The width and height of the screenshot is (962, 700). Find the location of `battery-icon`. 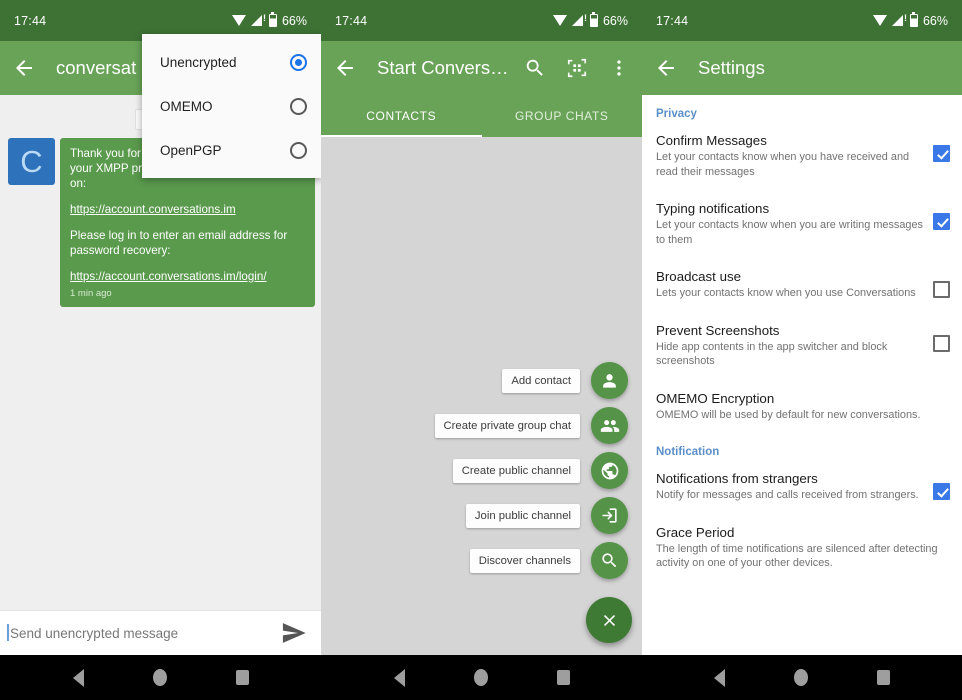

battery-icon is located at coordinates (593, 19).